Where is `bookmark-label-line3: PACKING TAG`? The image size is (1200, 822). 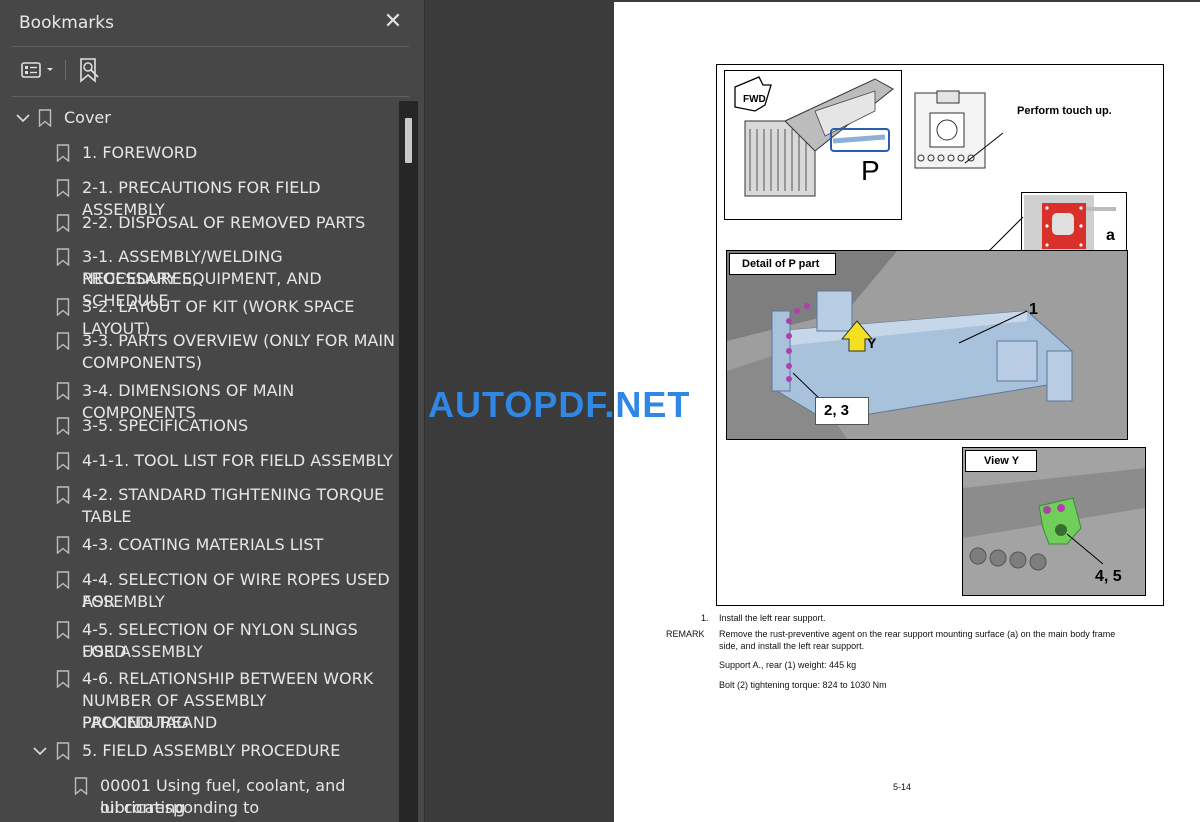 bookmark-label-line3: PACKING TAG is located at coordinates (135, 722).